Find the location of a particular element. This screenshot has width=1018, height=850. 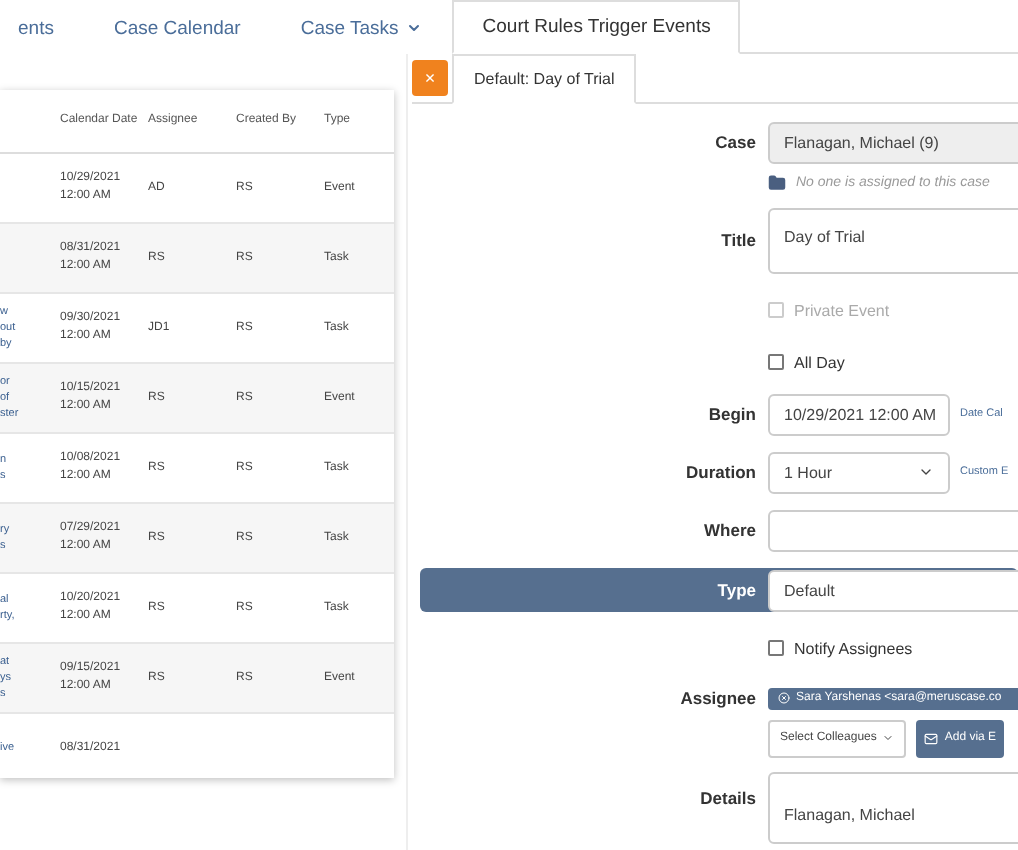

checkbox-label: Private Event is located at coordinates (842, 310).